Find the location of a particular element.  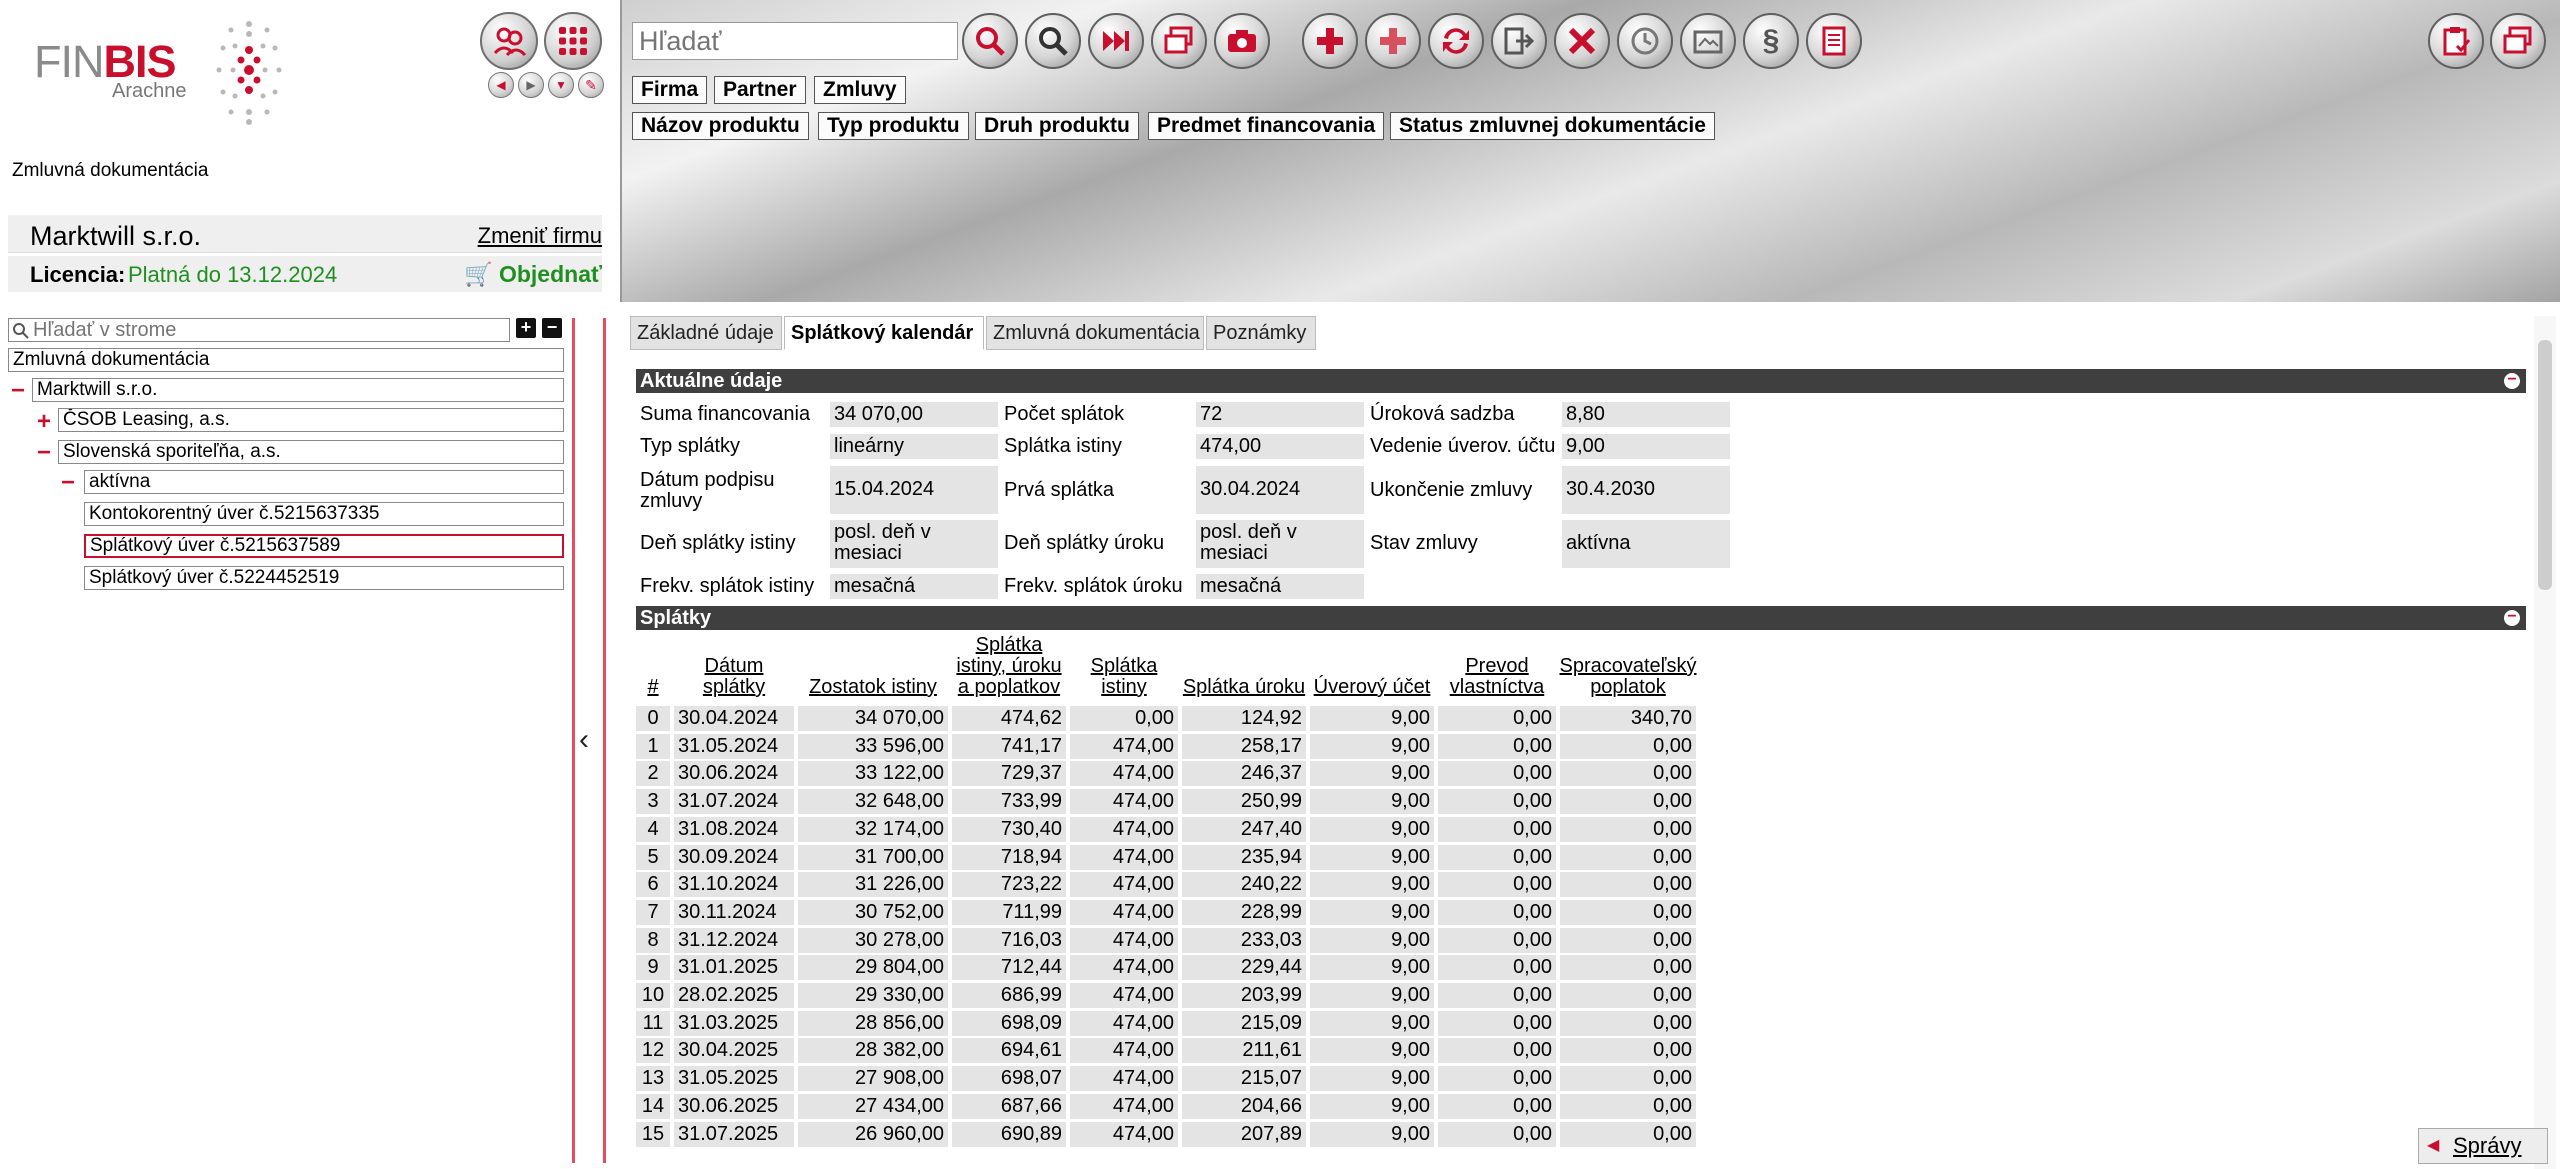

change-firm-link: Zmeniť firmu is located at coordinates (540, 236).